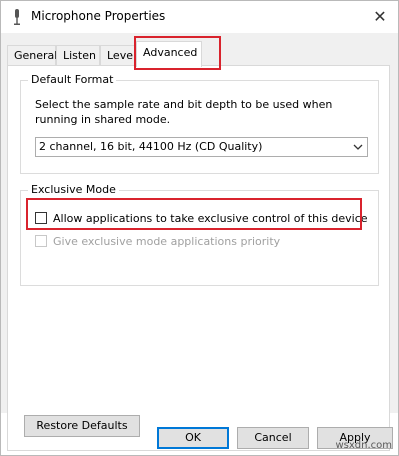 This screenshot has width=399, height=456. I want to click on tab-general: General, so click(32, 55).